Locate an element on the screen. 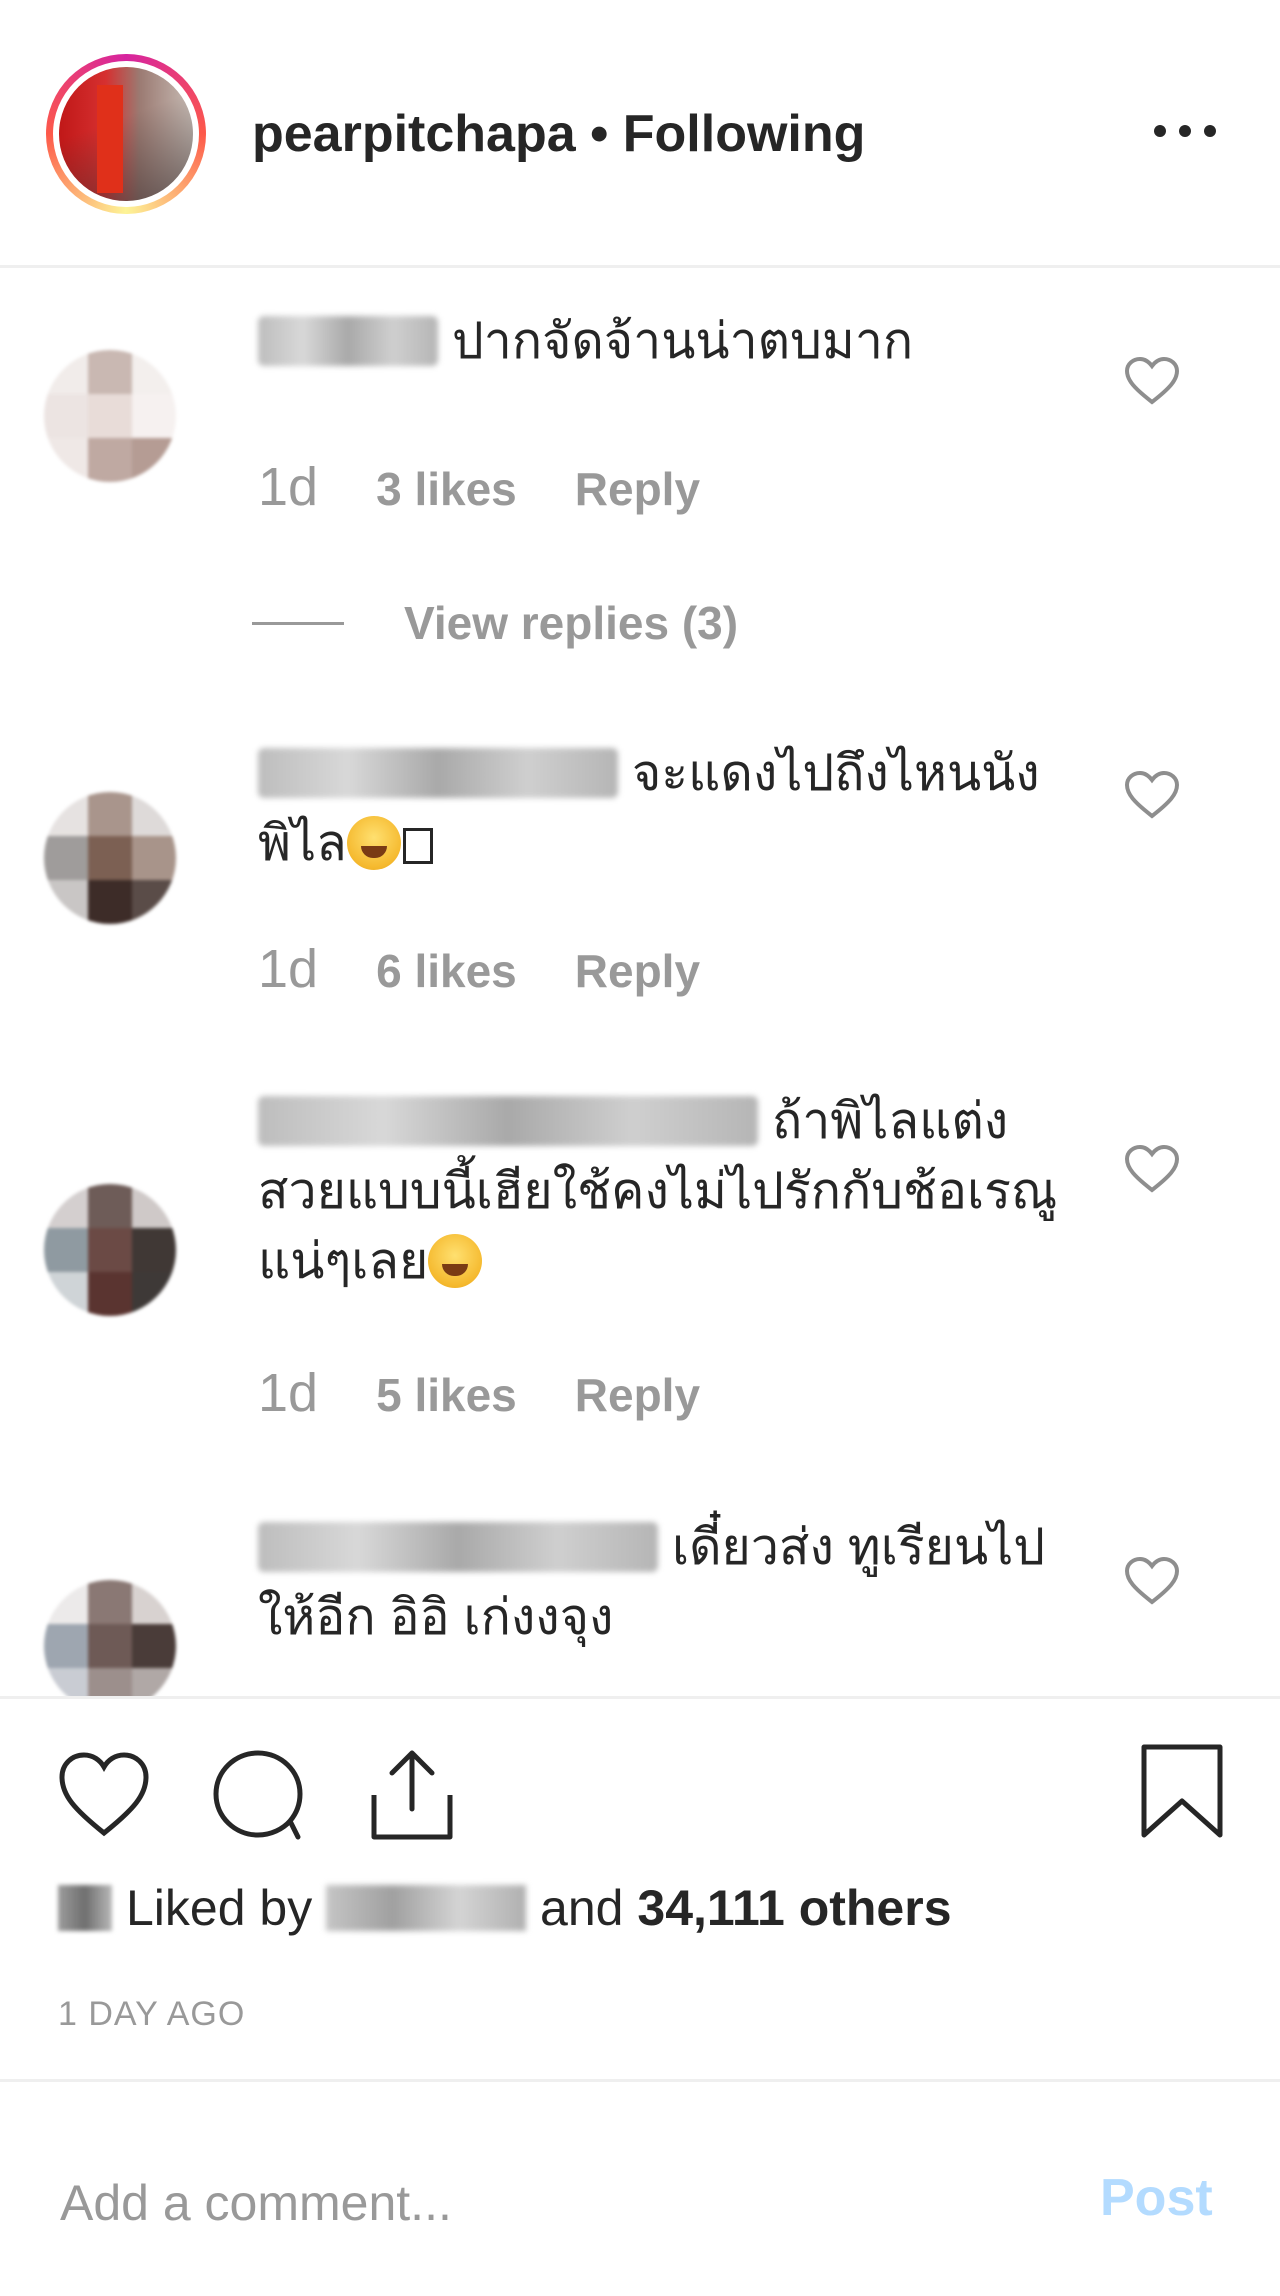 The height and width of the screenshot is (2296, 1280). username-link: pearpitchapa is located at coordinates (414, 134).